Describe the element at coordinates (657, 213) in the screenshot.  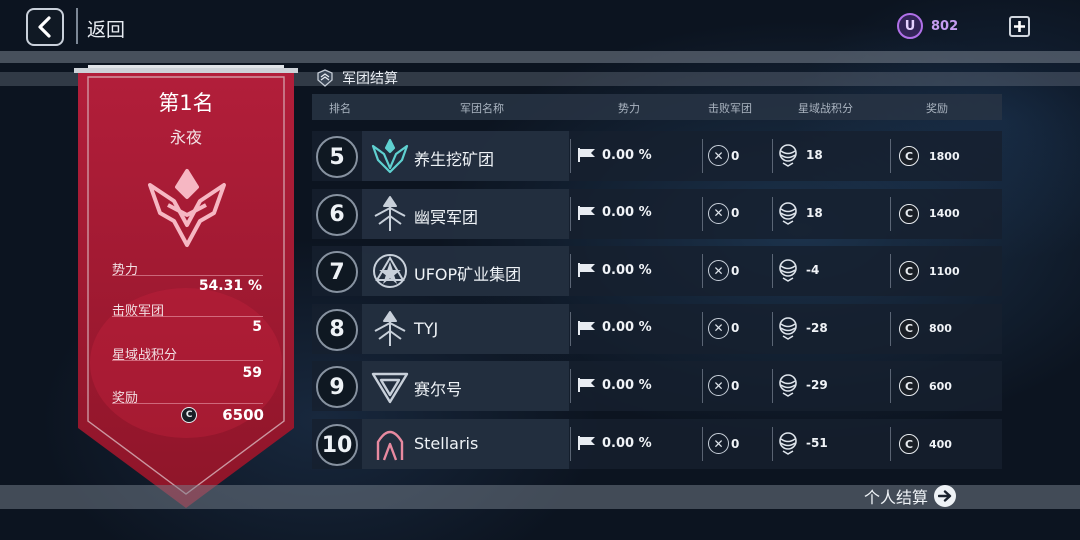
I see `table-row-rank-6: 6 幽冥军团 0.00 % ✕ 0 18 C 1400` at that location.